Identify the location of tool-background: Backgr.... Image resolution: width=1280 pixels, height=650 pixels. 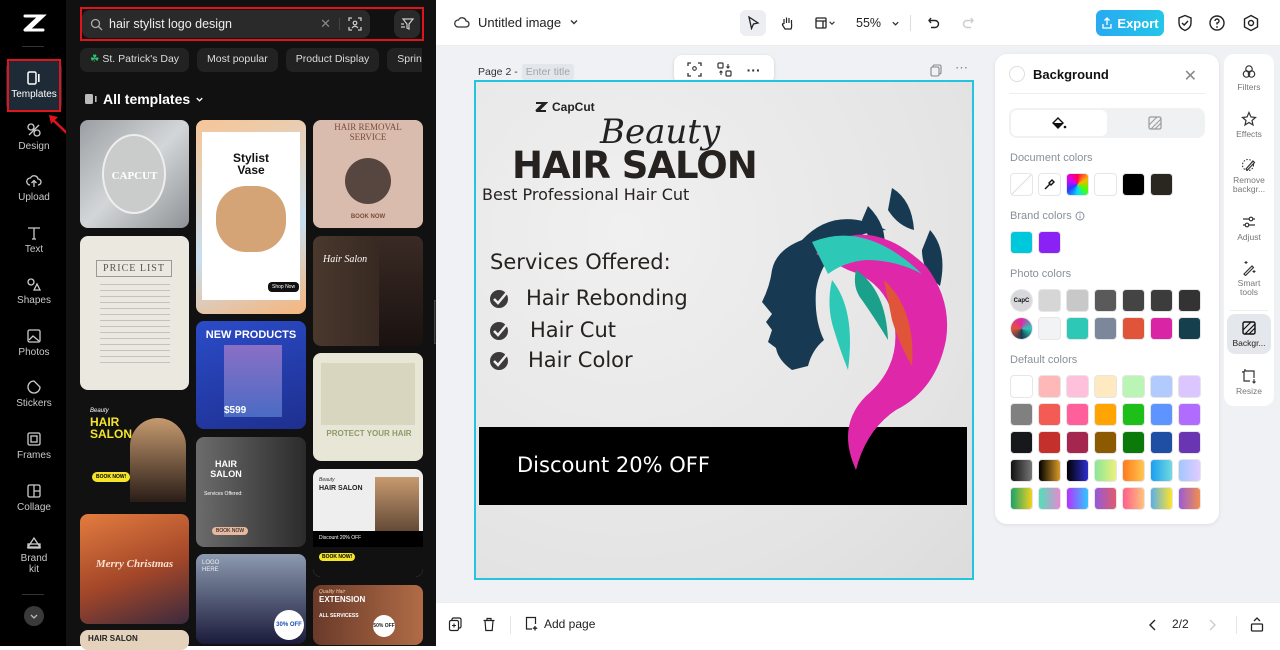
(1249, 334).